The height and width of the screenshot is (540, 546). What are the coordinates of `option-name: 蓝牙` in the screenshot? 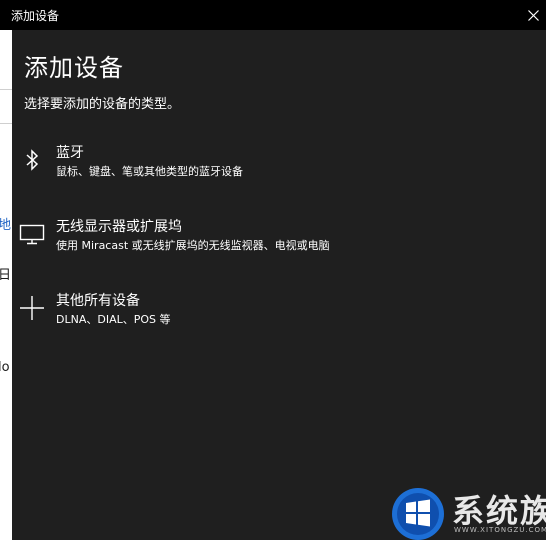 It's located at (70, 153).